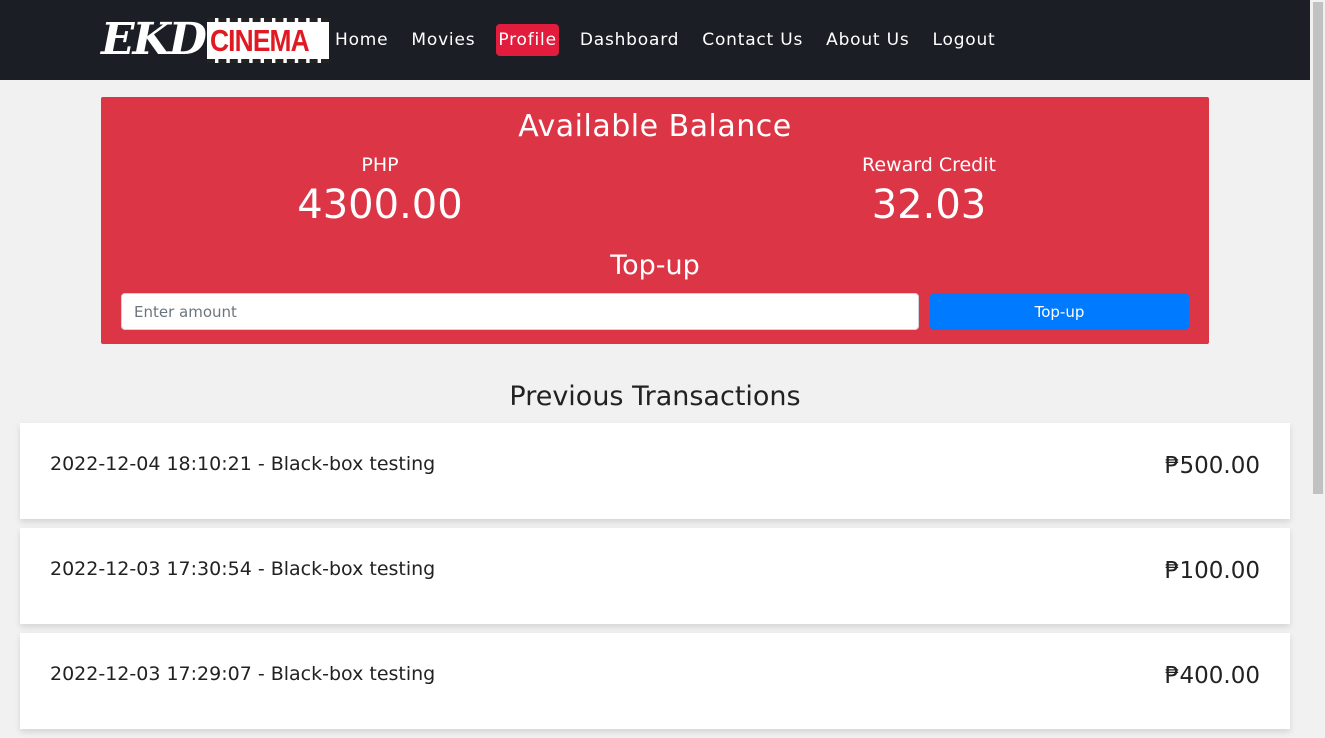 This screenshot has width=1325, height=738. What do you see at coordinates (655, 396) in the screenshot?
I see `transactions-heading: Previous Transactions` at bounding box center [655, 396].